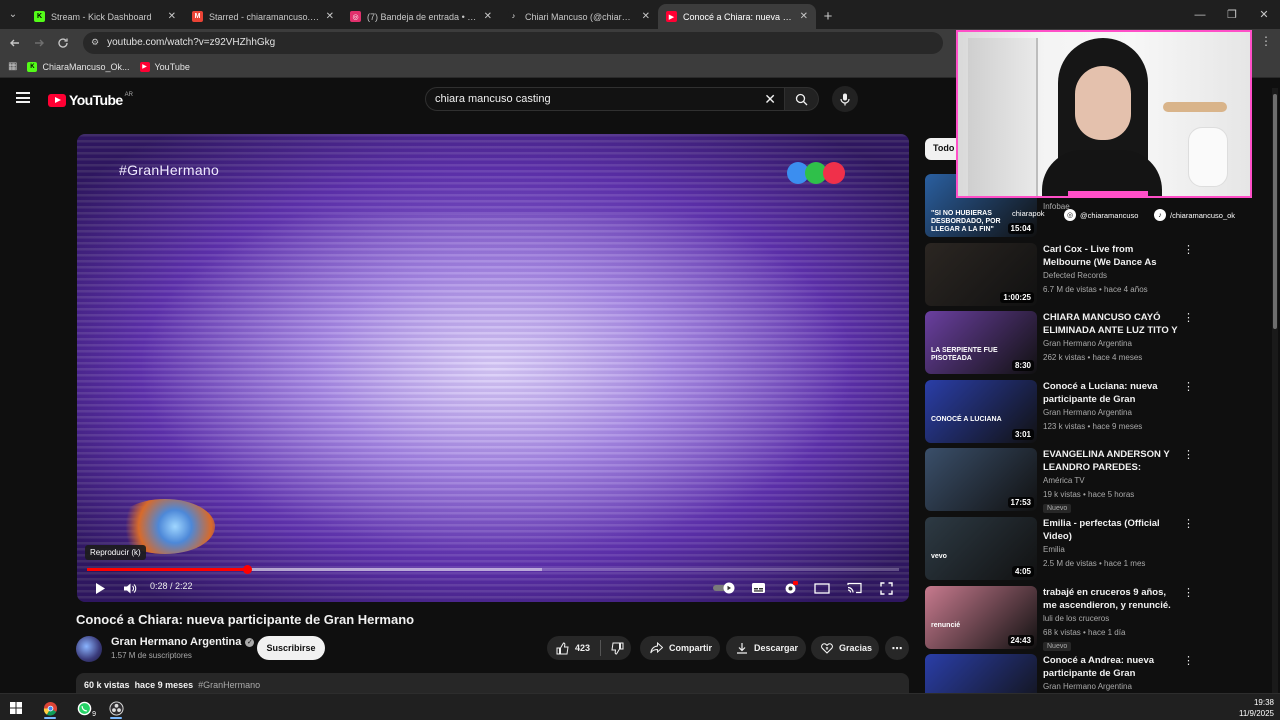  I want to click on video-thumbnail: LA SERPIENTE FUE PISOTEADA 8:30, so click(981, 342).